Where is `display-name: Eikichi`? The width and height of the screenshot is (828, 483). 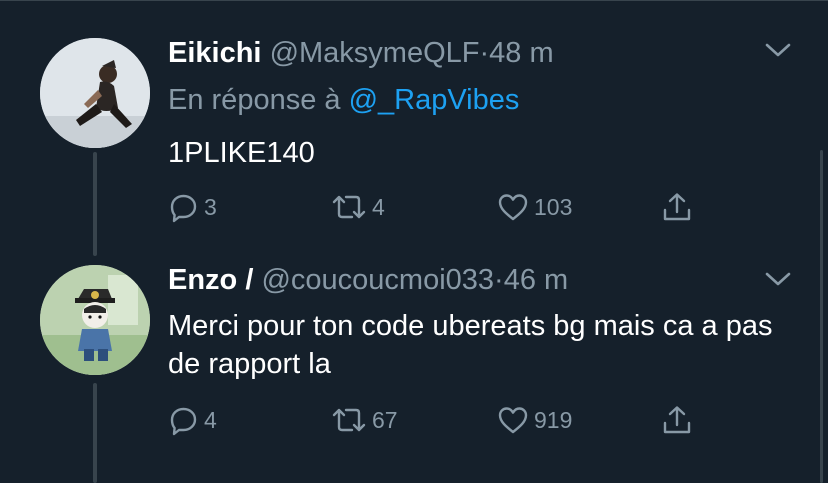
display-name: Eikichi is located at coordinates (215, 53).